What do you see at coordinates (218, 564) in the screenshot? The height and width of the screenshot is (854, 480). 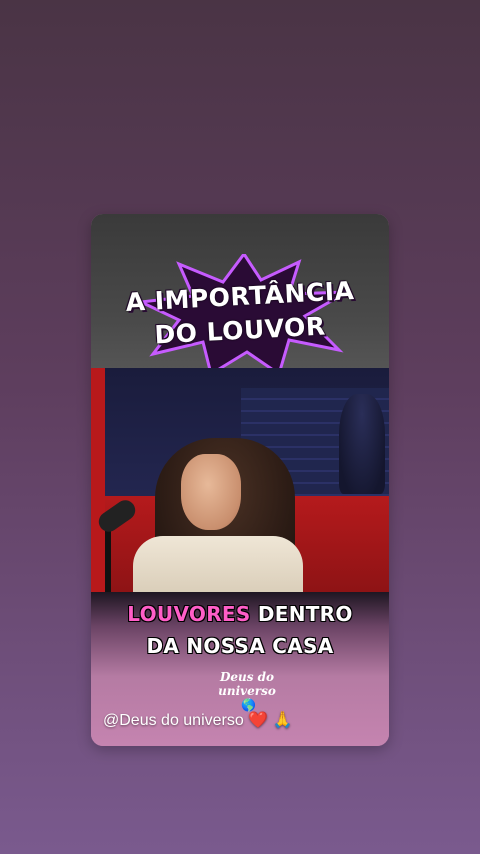 I see `singer-shirt` at bounding box center [218, 564].